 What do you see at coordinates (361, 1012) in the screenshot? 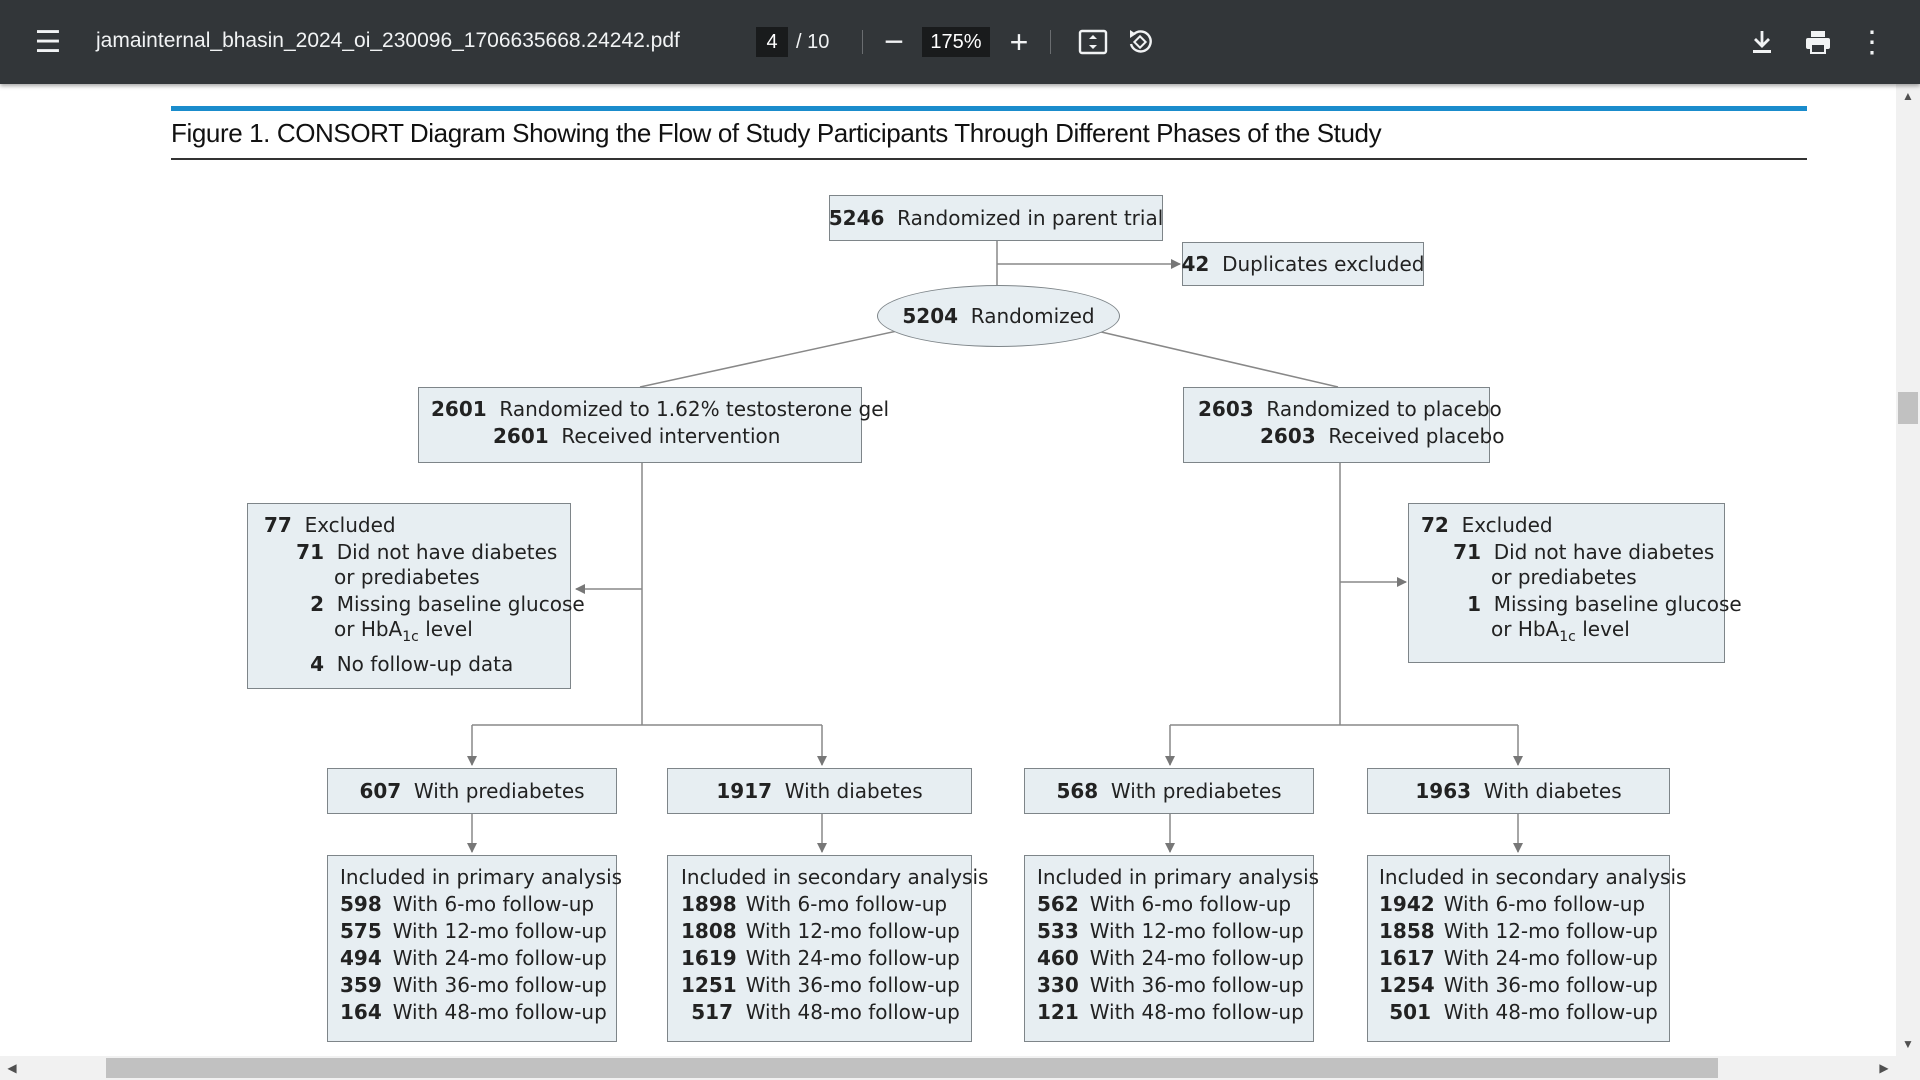
I see `count: 164` at bounding box center [361, 1012].